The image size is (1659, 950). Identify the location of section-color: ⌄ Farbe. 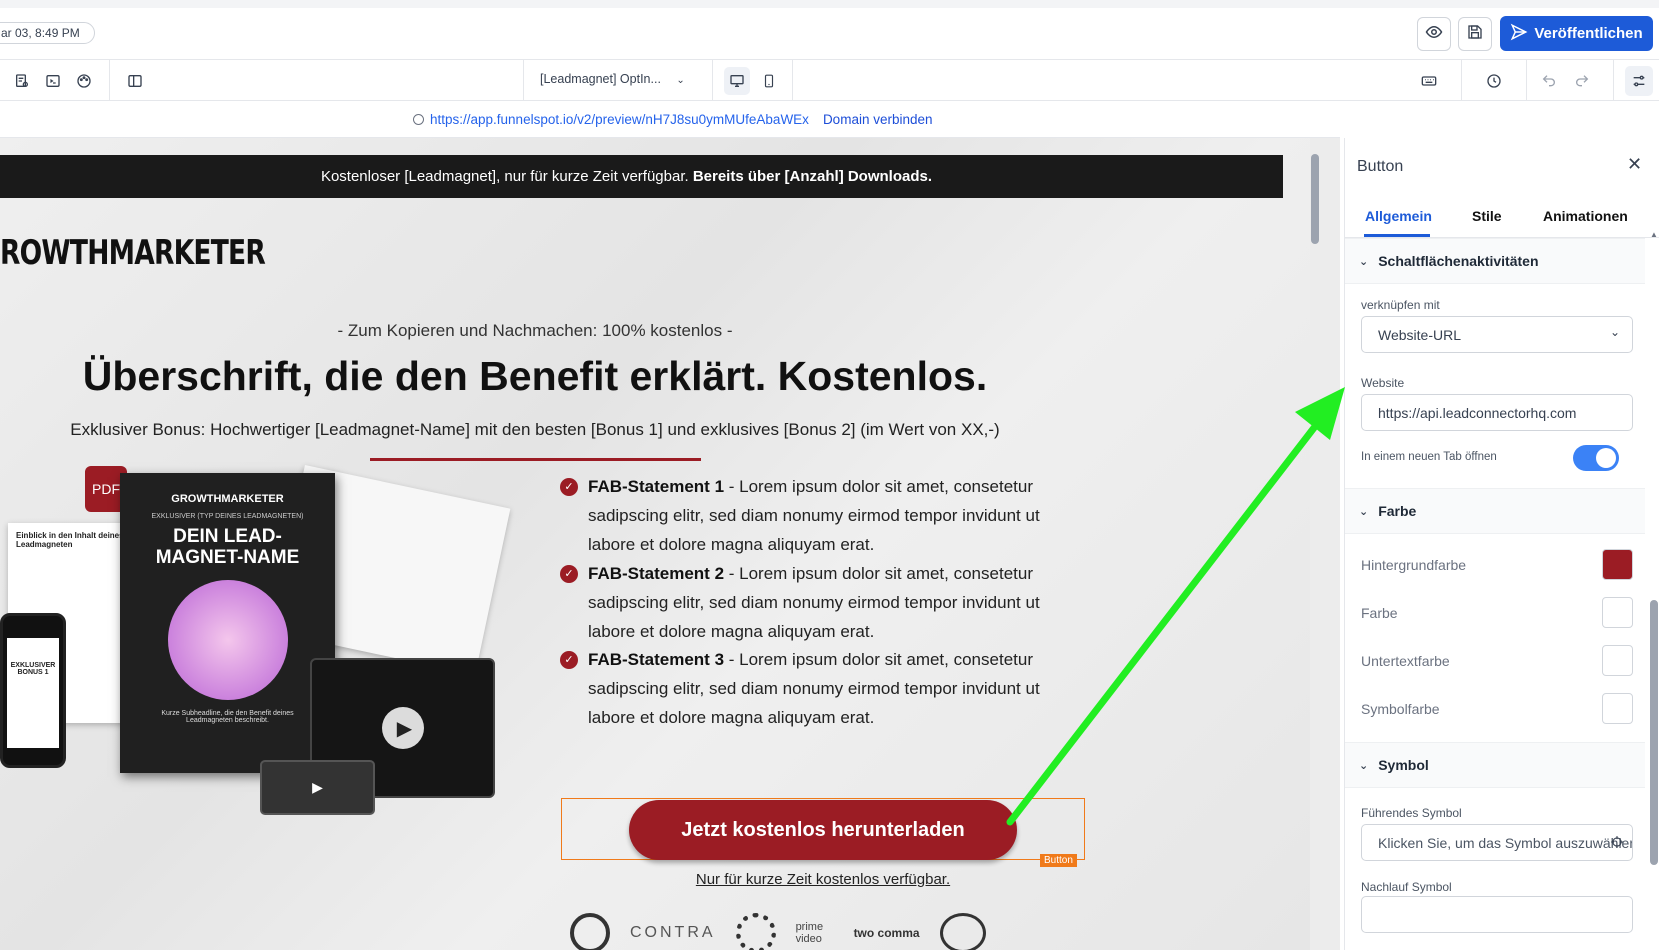
(1495, 511).